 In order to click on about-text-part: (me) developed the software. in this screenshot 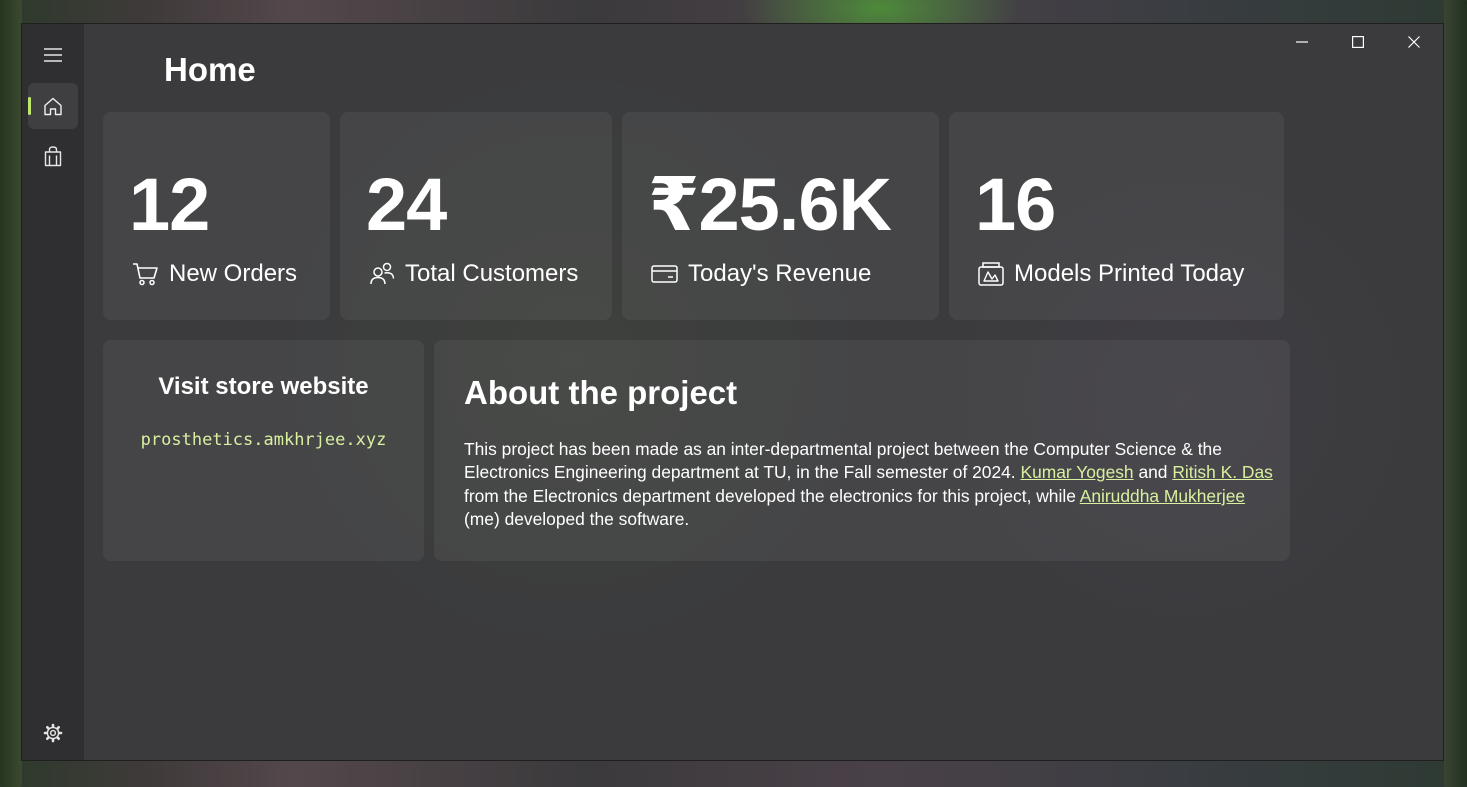, I will do `click(577, 518)`.